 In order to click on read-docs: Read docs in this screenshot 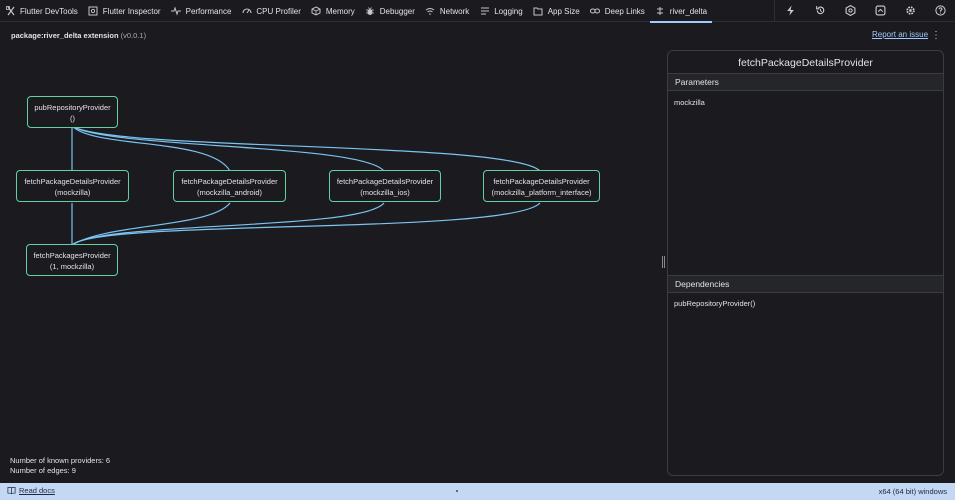, I will do `click(31, 490)`.